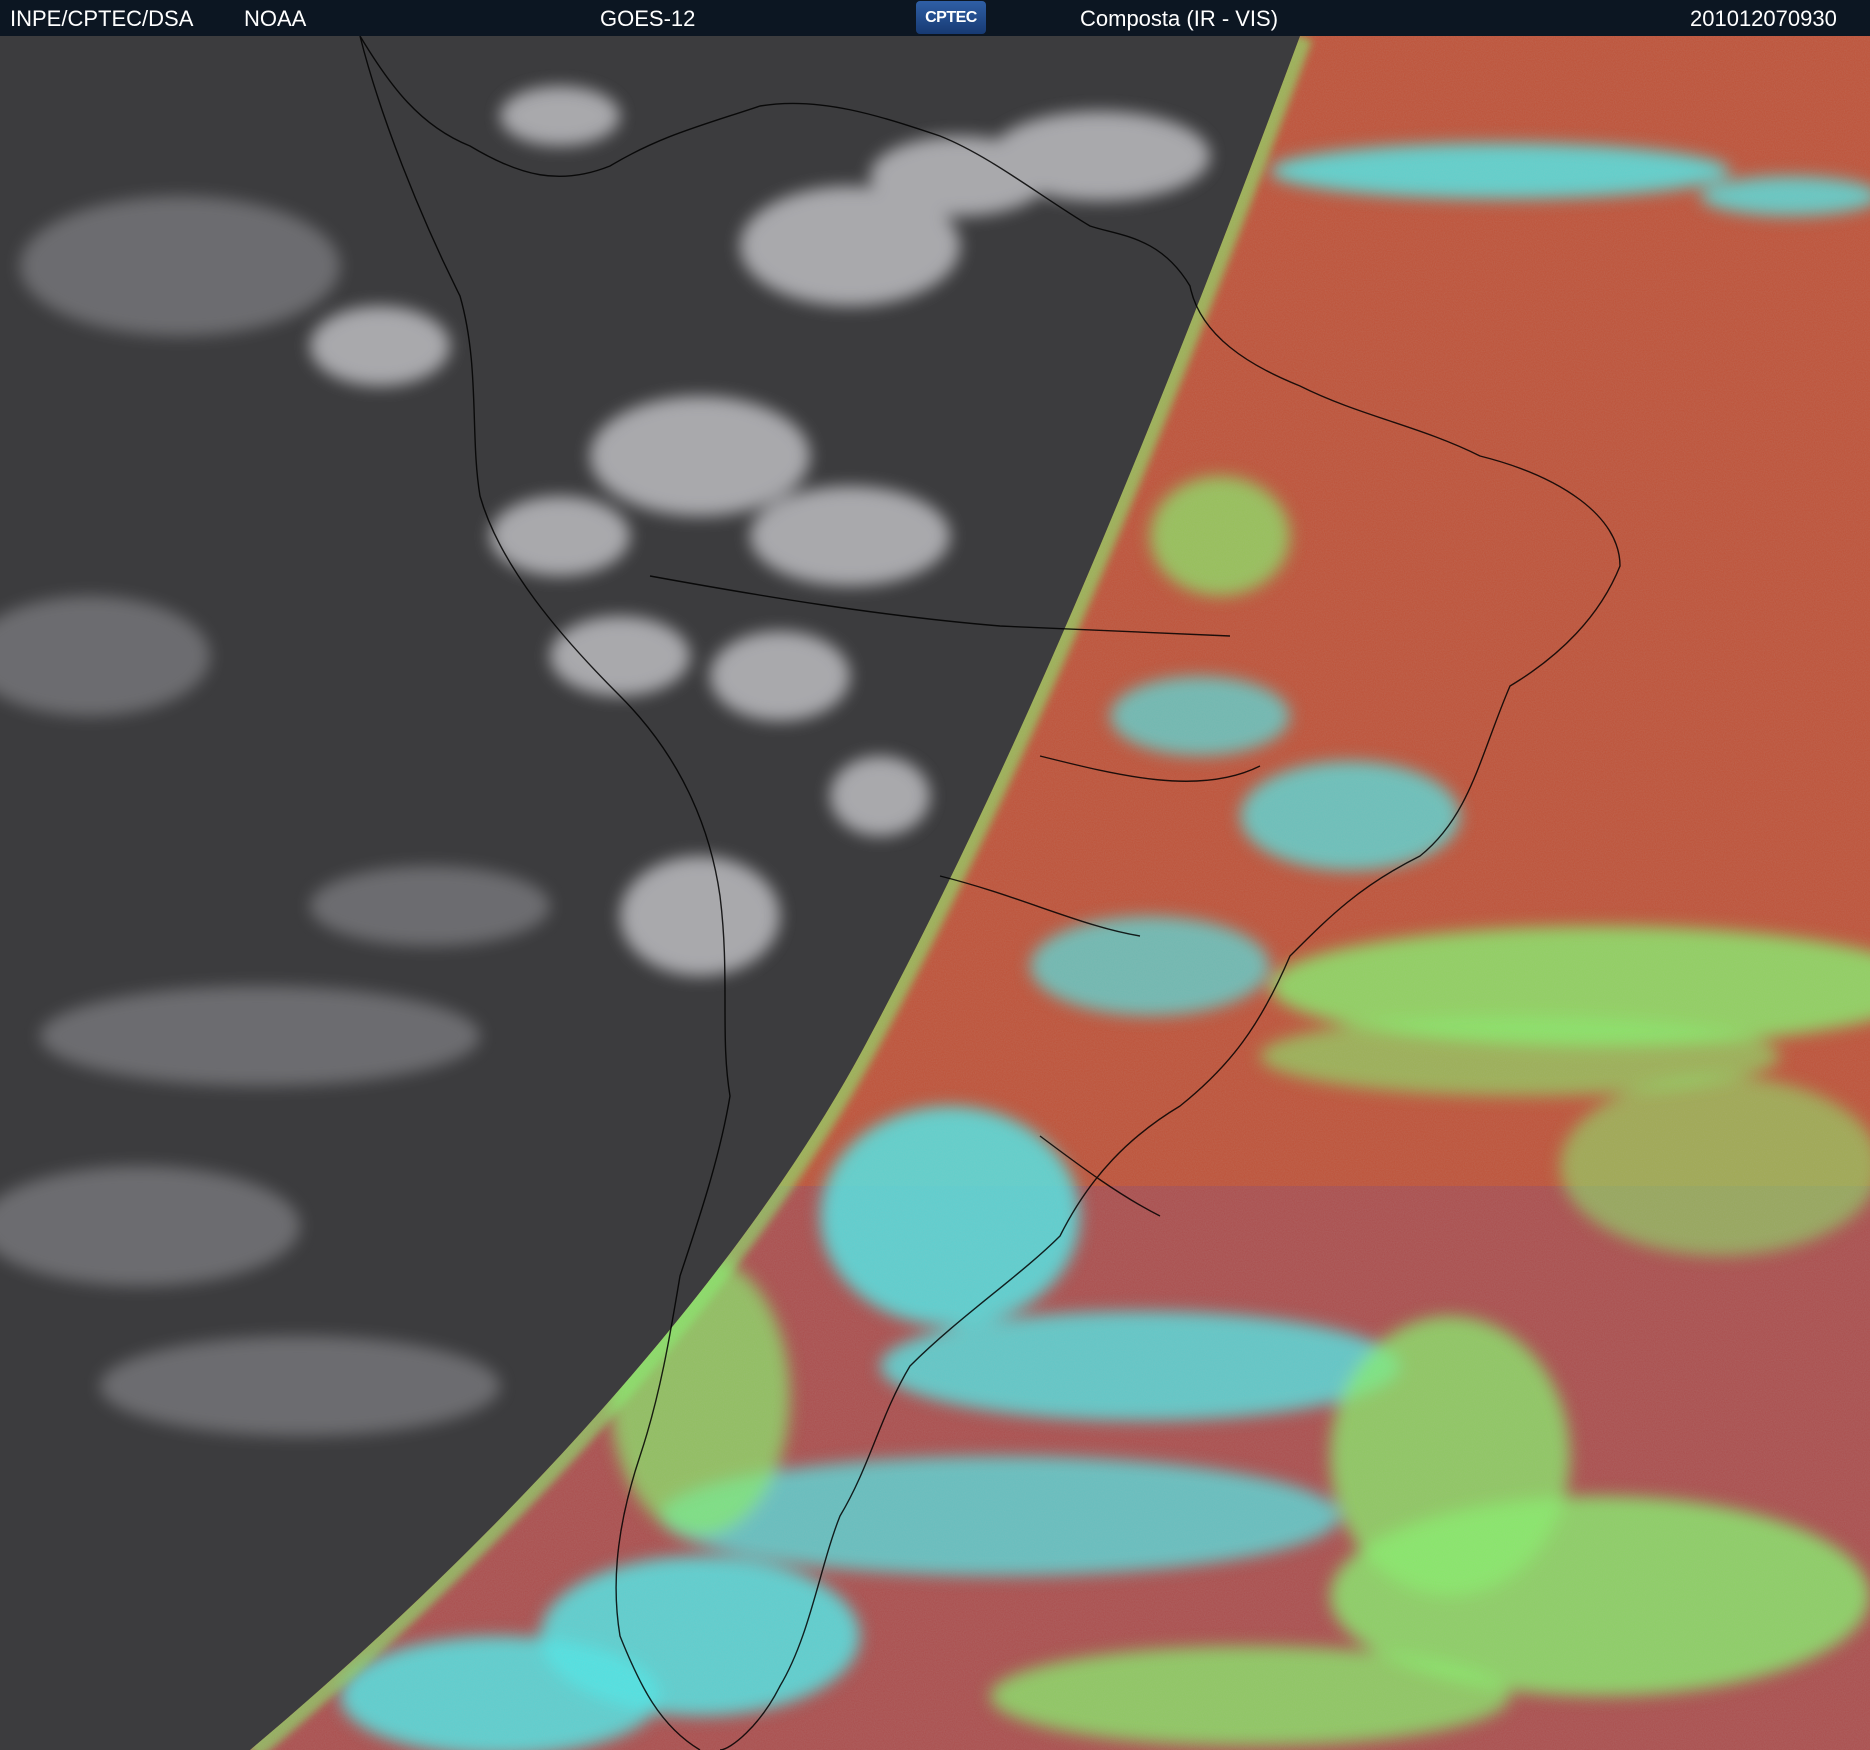 This screenshot has width=1870, height=1750. Describe the element at coordinates (102, 18) in the screenshot. I see `source-label: INPE/CPTEC/DSA` at that location.